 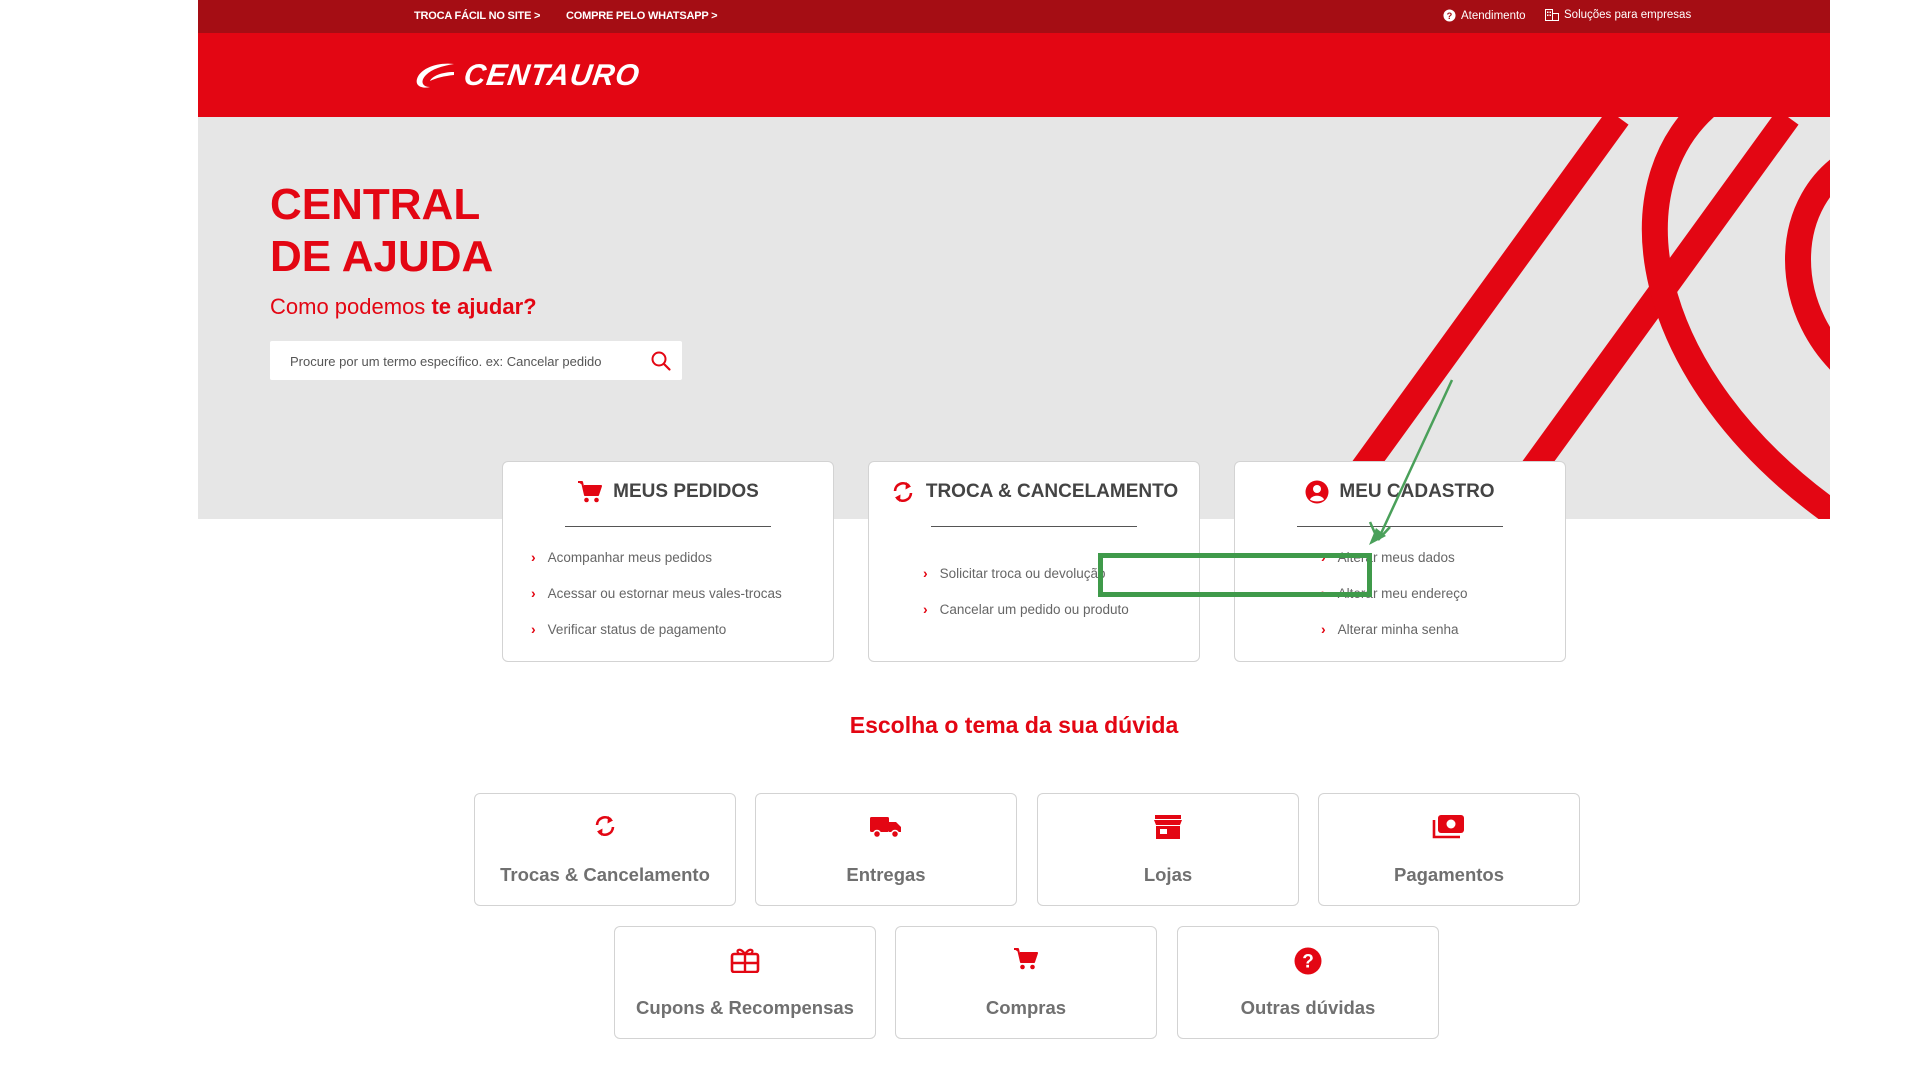 I want to click on search-box, so click(x=476, y=361).